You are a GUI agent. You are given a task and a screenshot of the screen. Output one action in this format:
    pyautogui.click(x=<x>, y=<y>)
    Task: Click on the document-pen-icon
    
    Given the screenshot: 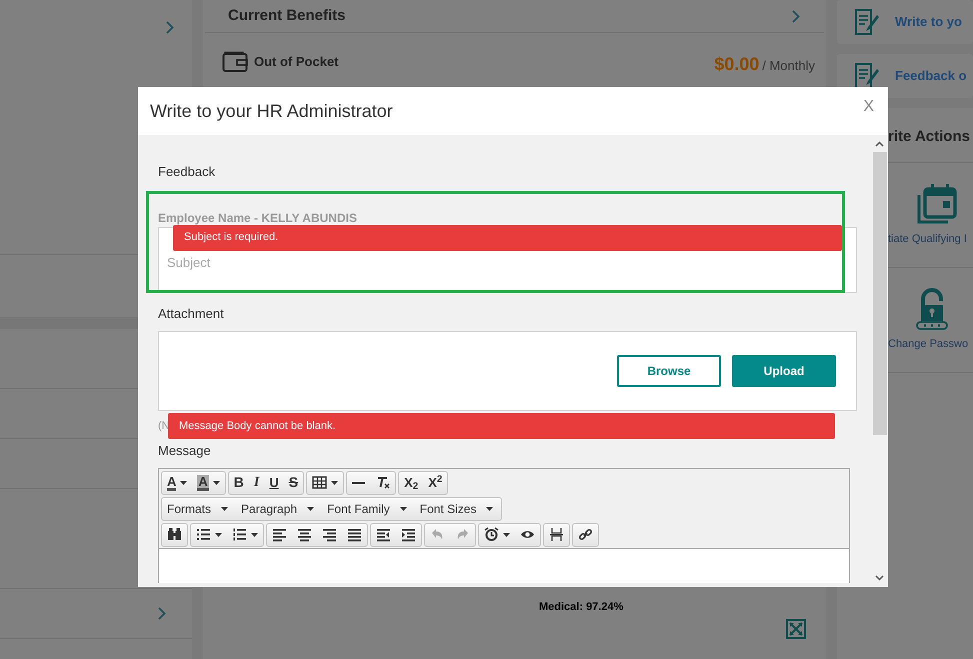 What is the action you would take?
    pyautogui.click(x=867, y=22)
    